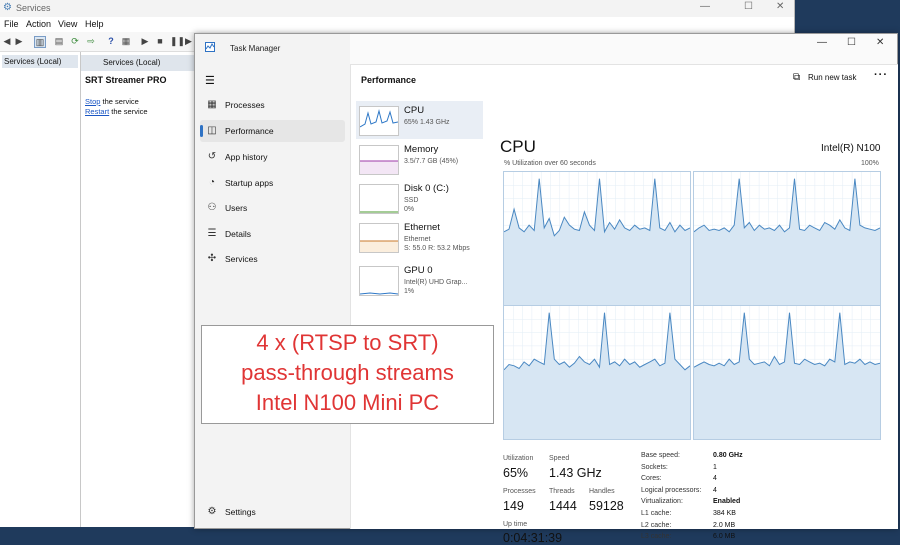 This screenshot has height=545, width=900. What do you see at coordinates (40, 42) in the screenshot?
I see `console-tree-icon: ▥` at bounding box center [40, 42].